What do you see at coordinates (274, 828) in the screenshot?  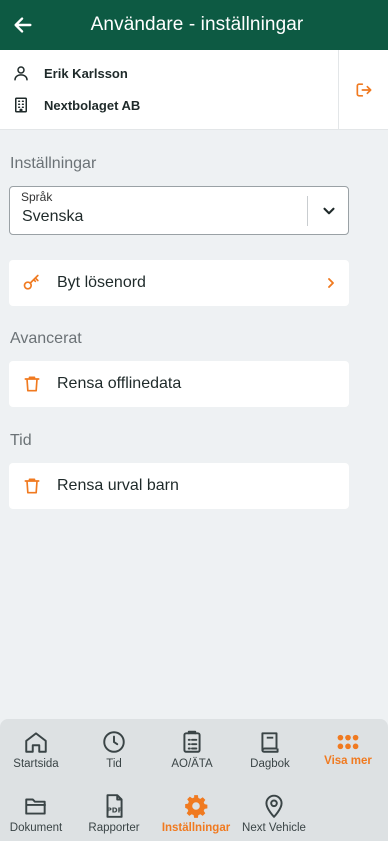 I see `nav-next-vehicle-label: Next Vehicle` at bounding box center [274, 828].